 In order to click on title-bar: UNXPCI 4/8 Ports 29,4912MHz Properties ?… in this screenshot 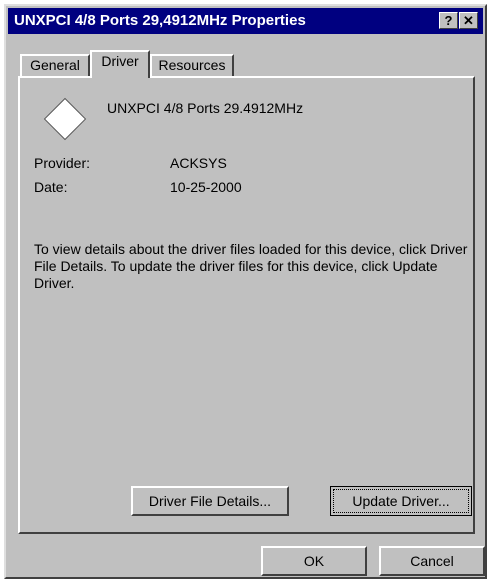, I will do `click(245, 21)`.